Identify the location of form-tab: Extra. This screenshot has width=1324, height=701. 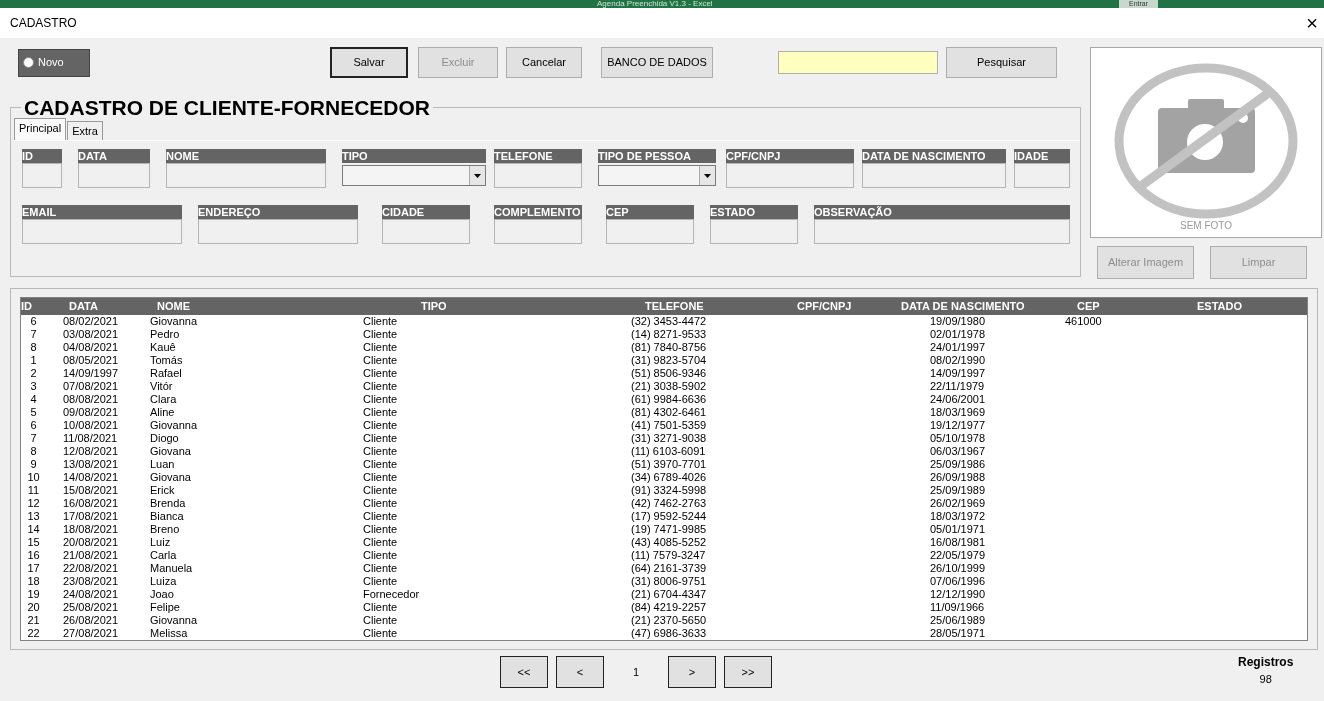
(85, 130).